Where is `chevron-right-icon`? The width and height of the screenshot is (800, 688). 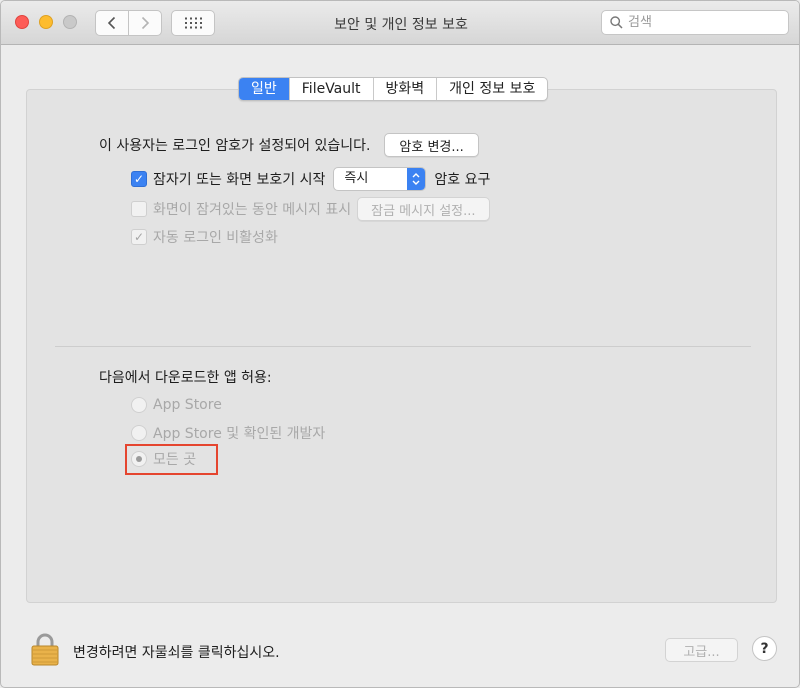
chevron-right-icon is located at coordinates (145, 23).